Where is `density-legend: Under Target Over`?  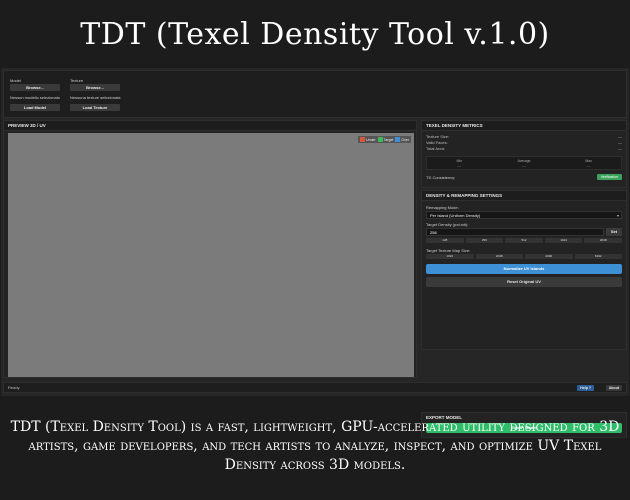
density-legend: Under Target Over is located at coordinates (384, 139).